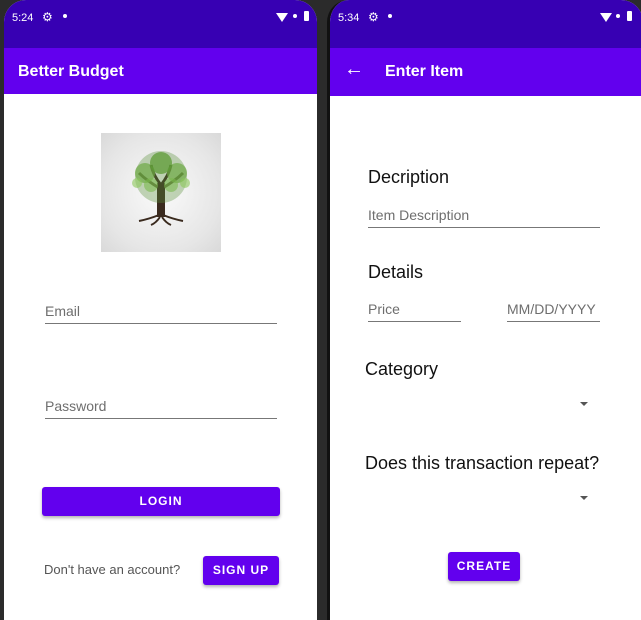  I want to click on login-button-label: LOGIN, so click(161, 501).